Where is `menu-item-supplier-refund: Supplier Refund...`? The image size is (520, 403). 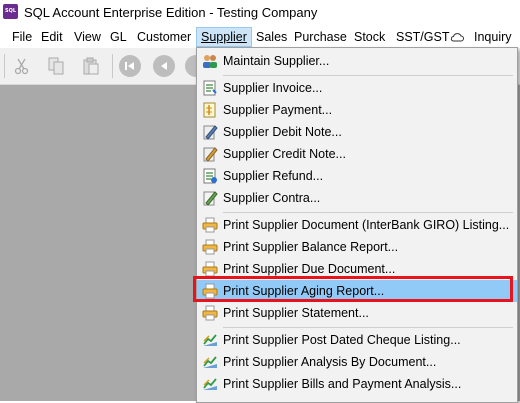
menu-item-supplier-refund: Supplier Refund... is located at coordinates (357, 176).